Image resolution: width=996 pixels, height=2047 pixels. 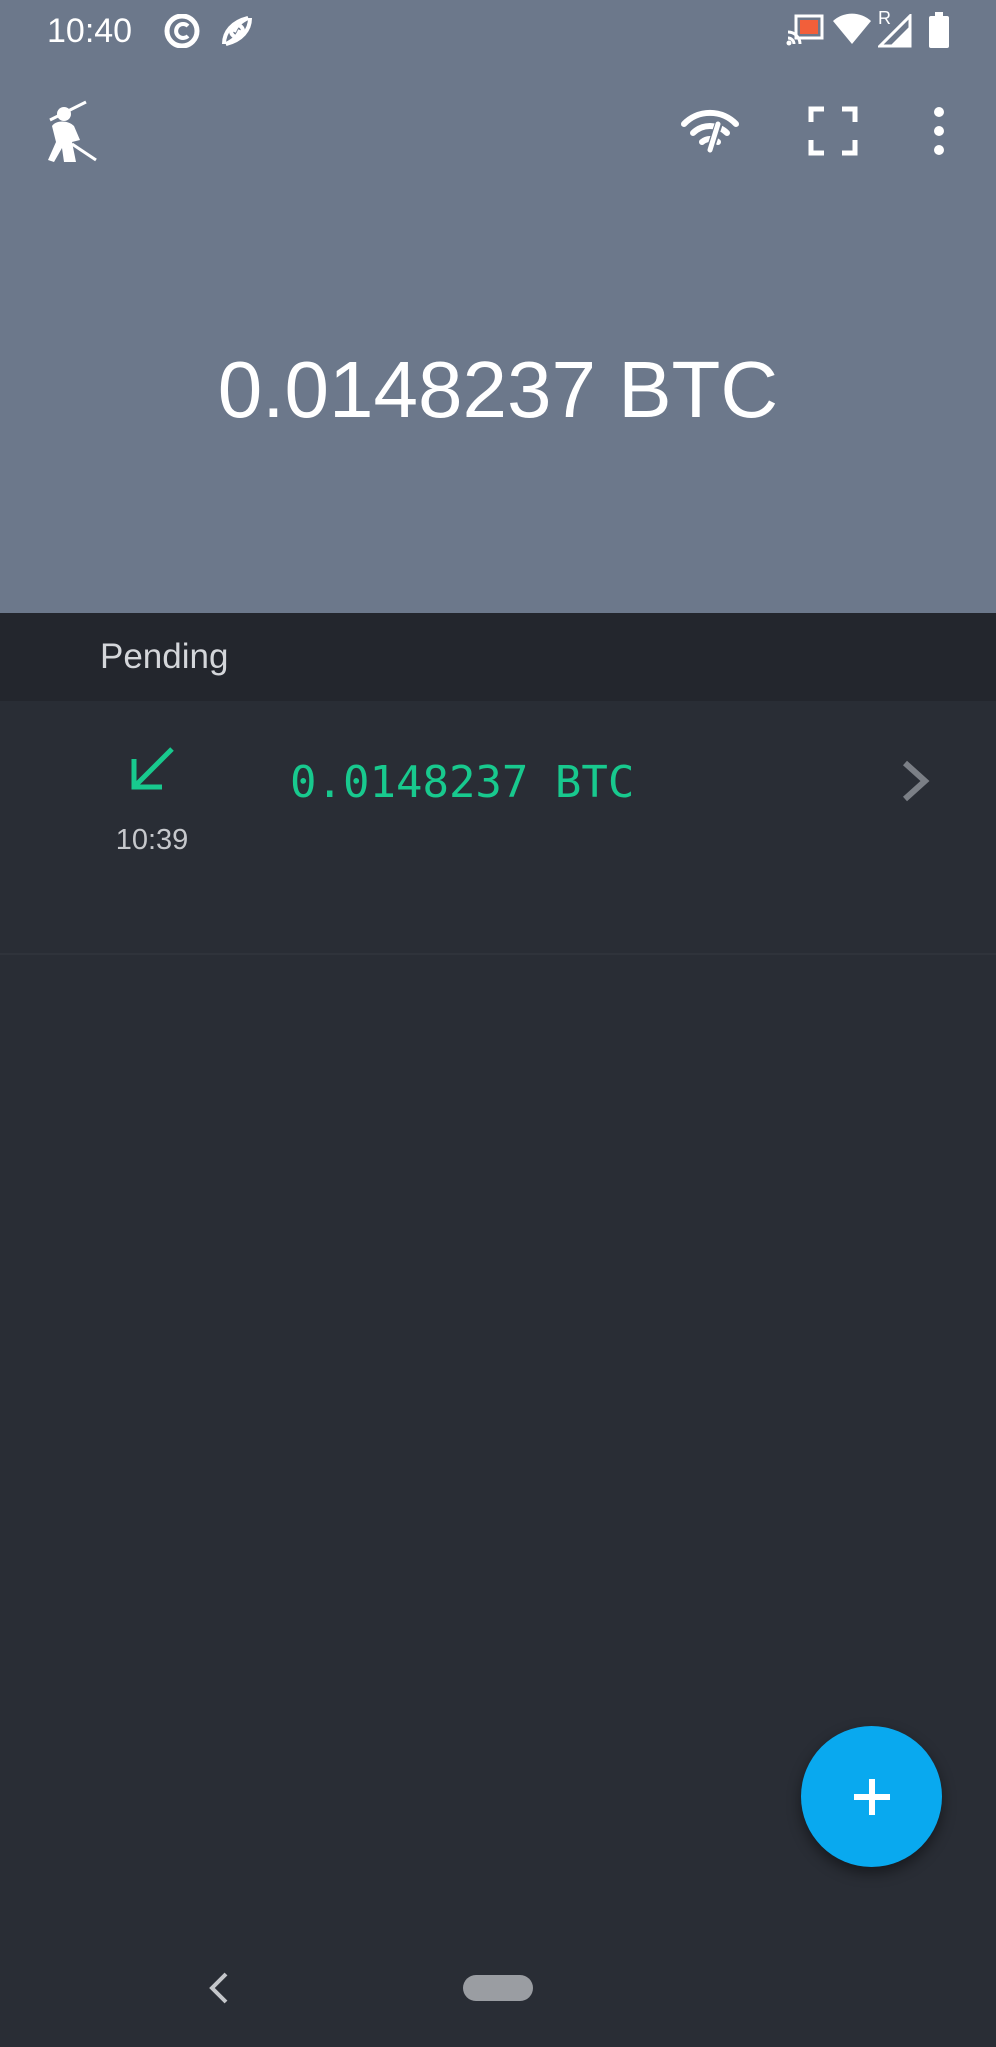 I want to click on scan-qr-icon, so click(x=833, y=131).